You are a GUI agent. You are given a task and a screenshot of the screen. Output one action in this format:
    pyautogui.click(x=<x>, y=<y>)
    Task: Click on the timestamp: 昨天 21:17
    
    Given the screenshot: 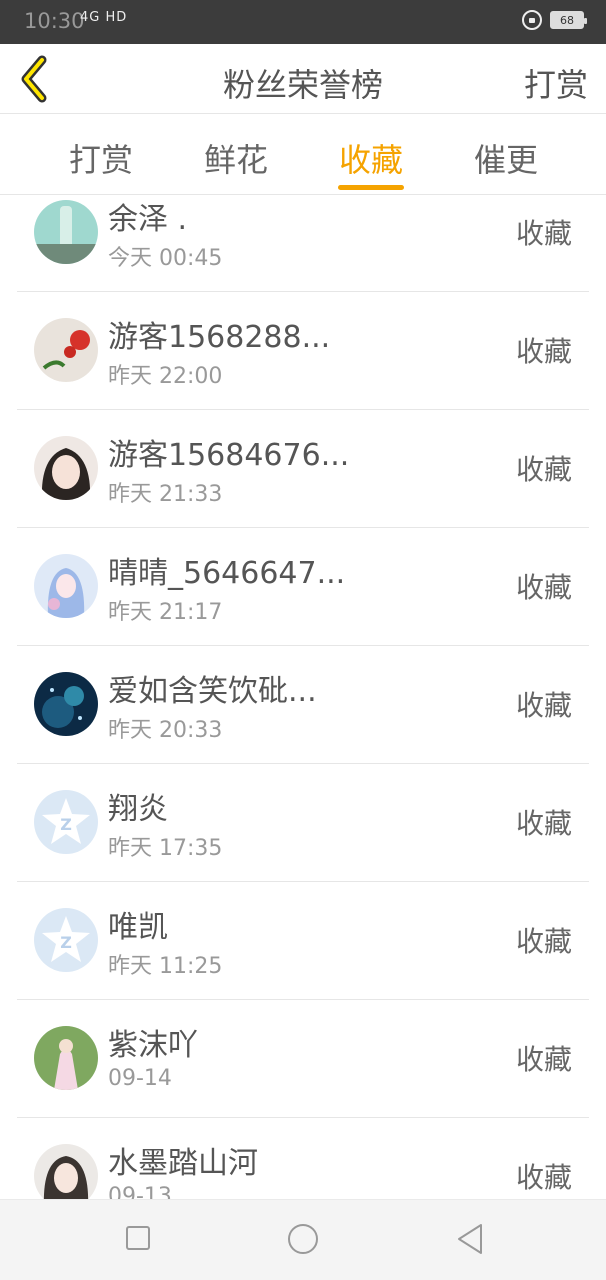 What is the action you would take?
    pyautogui.click(x=165, y=612)
    